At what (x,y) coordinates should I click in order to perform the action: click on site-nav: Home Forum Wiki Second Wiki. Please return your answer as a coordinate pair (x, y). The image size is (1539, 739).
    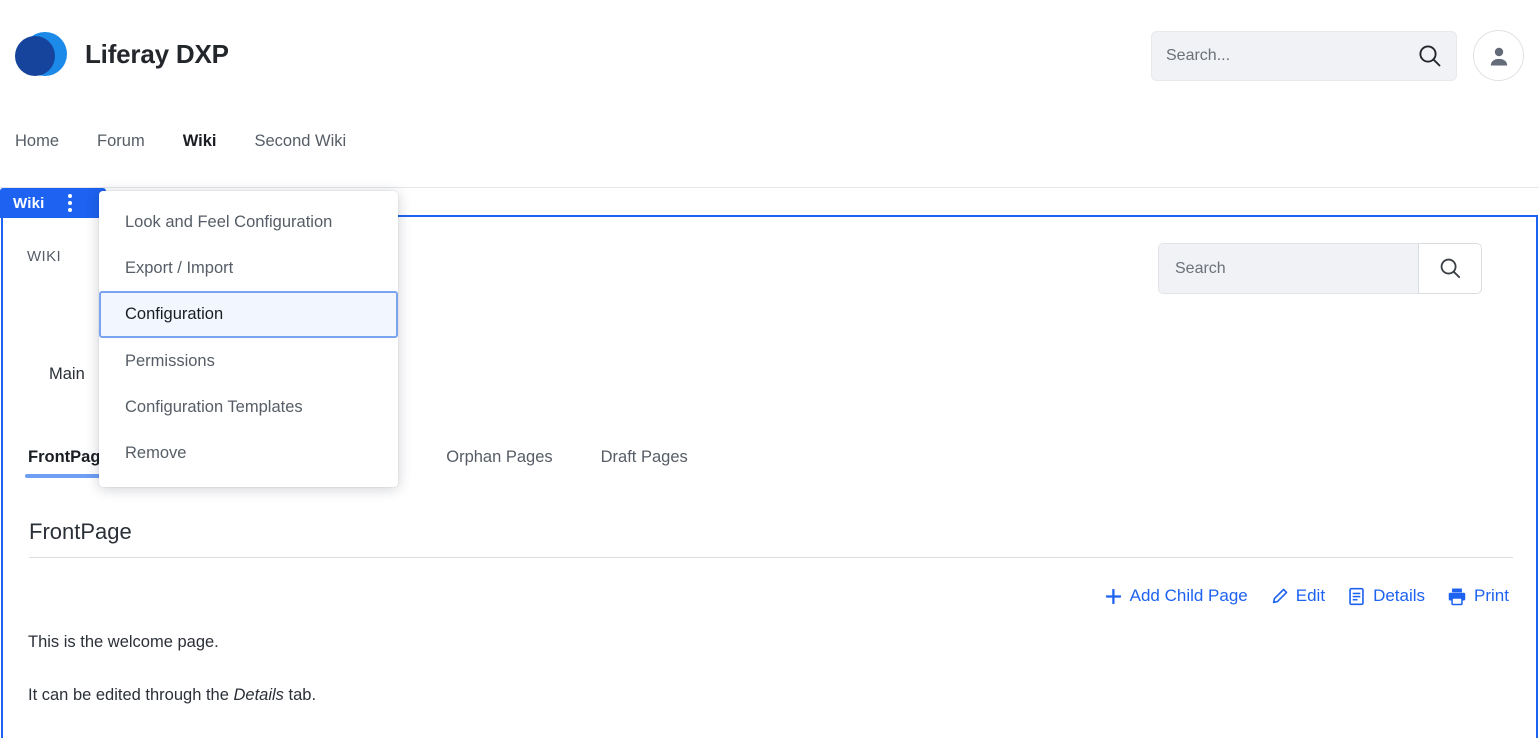
    Looking at the image, I should click on (769, 141).